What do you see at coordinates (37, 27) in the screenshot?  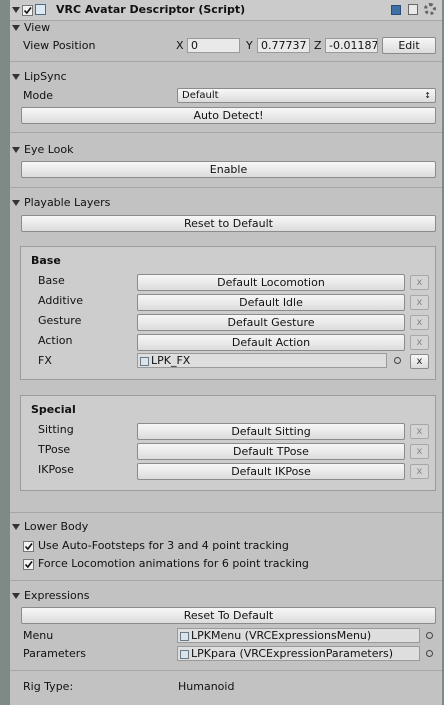 I see `view-header: View` at bounding box center [37, 27].